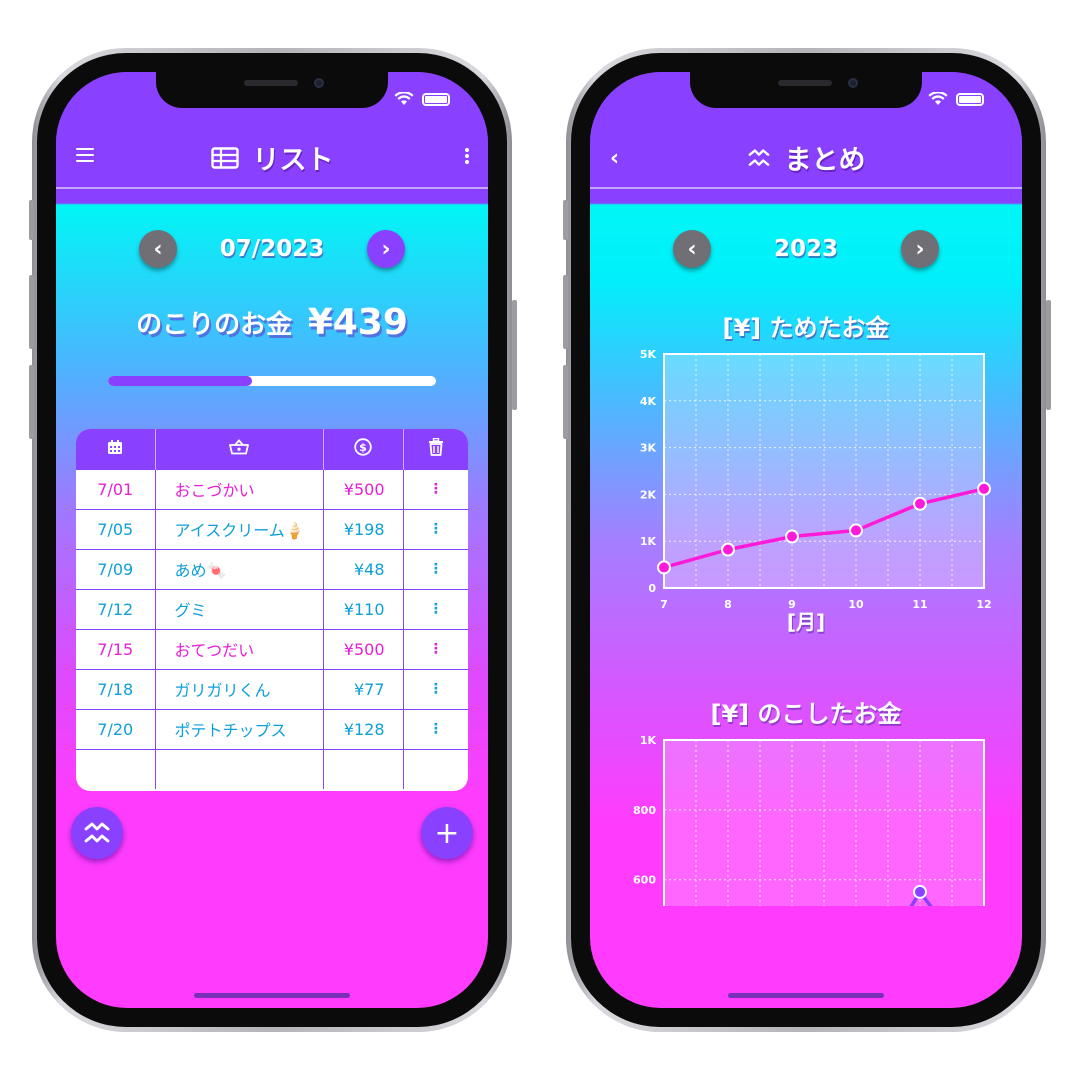  What do you see at coordinates (363, 768) in the screenshot?
I see `row-price` at bounding box center [363, 768].